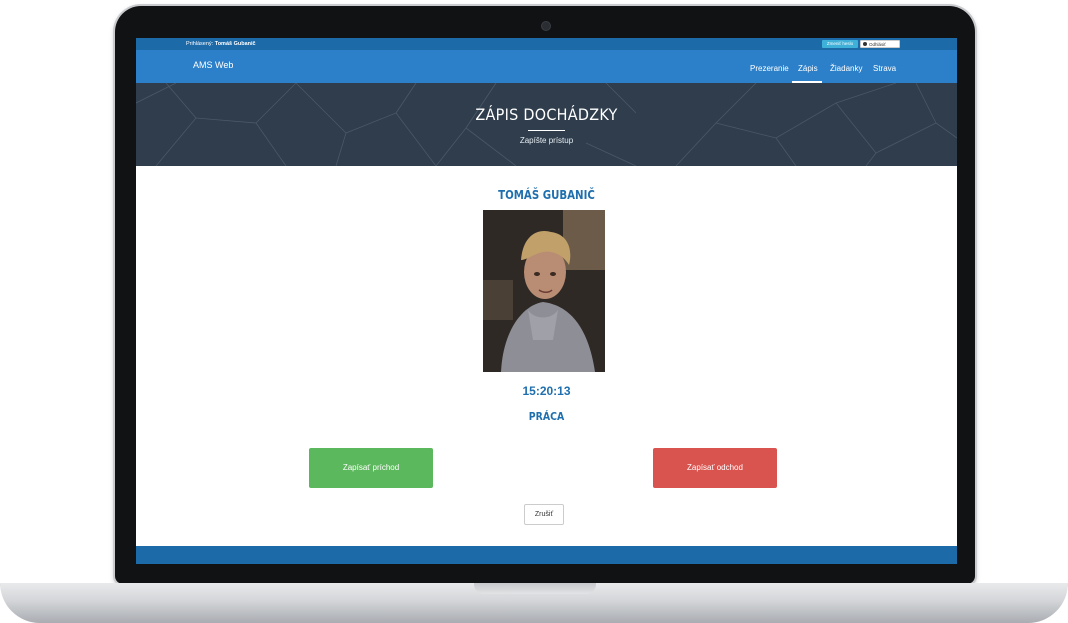  I want to click on page-header: ZÁPIS DOCHÁDZKY Zapíšte prístup, so click(546, 124).